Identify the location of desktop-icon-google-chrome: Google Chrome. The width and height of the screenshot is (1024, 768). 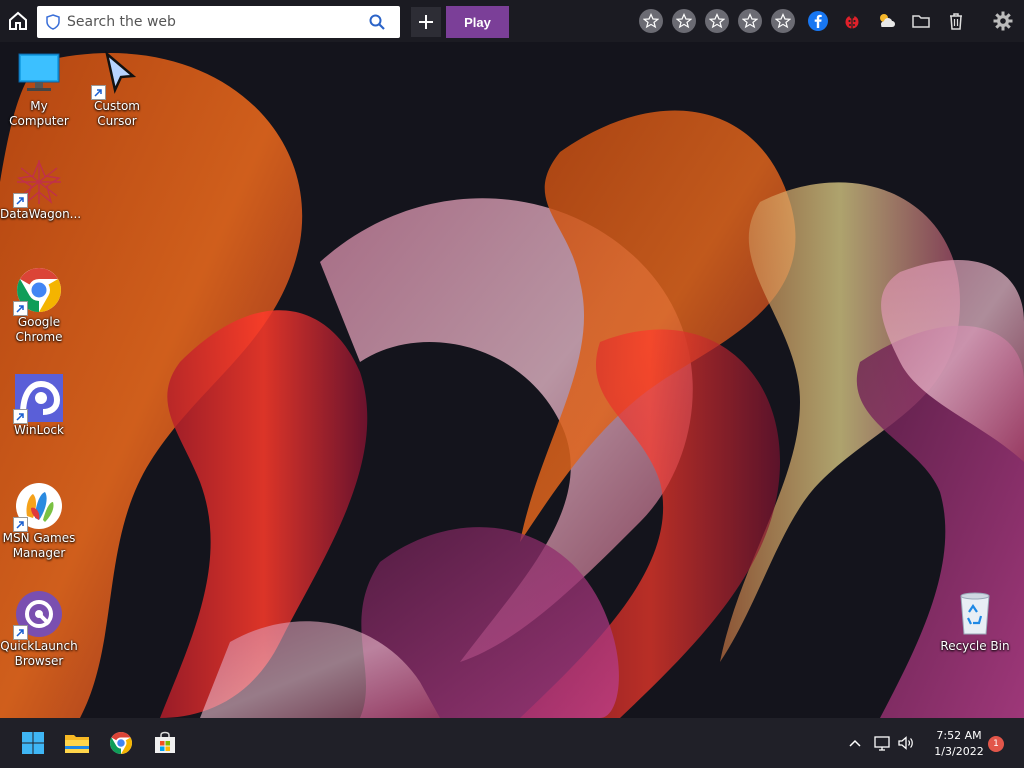
(39, 305).